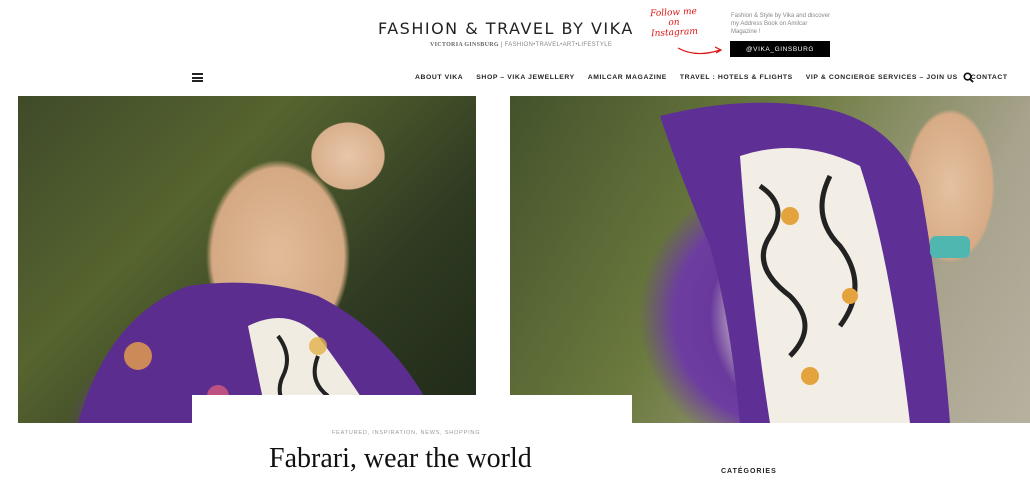 The height and width of the screenshot is (481, 1030). Describe the element at coordinates (439, 77) in the screenshot. I see `nav-item-about-vika: ABOUT VIKA` at that location.